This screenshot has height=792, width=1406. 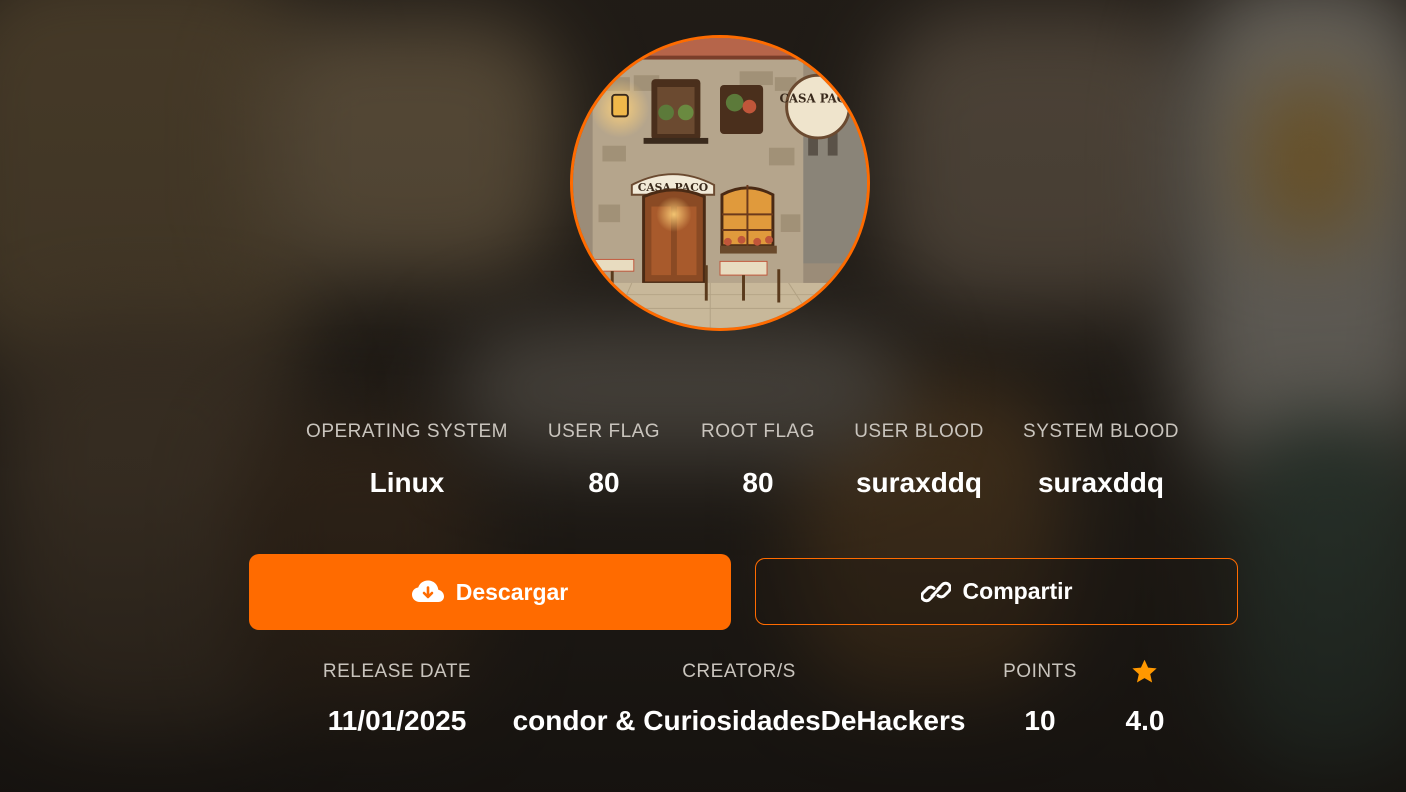 I want to click on star-icon, so click(x=1145, y=671).